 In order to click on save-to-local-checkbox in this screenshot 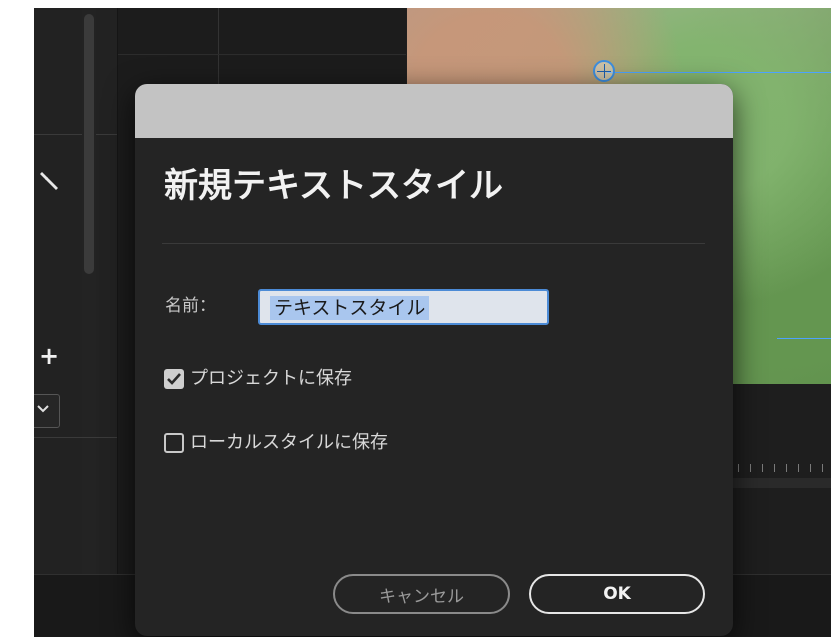, I will do `click(174, 443)`.